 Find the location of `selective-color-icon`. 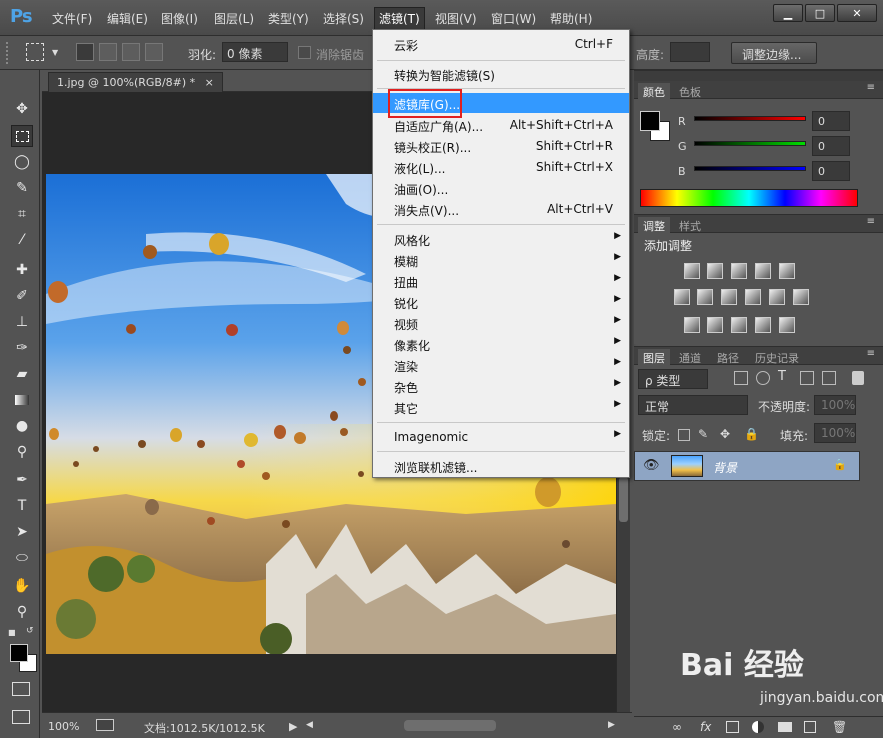

selective-color-icon is located at coordinates (763, 325).